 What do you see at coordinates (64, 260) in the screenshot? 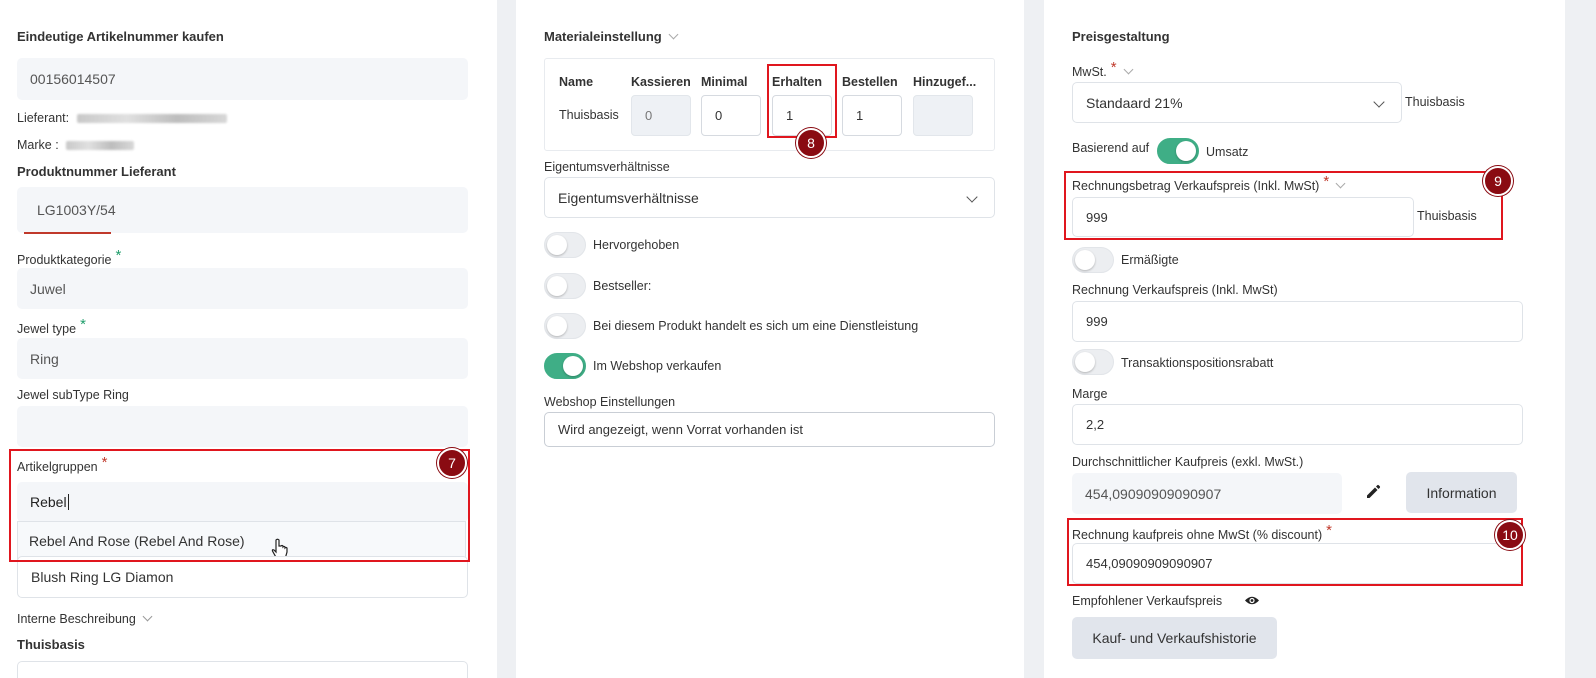
I see `category-label: Produktkategorie` at bounding box center [64, 260].